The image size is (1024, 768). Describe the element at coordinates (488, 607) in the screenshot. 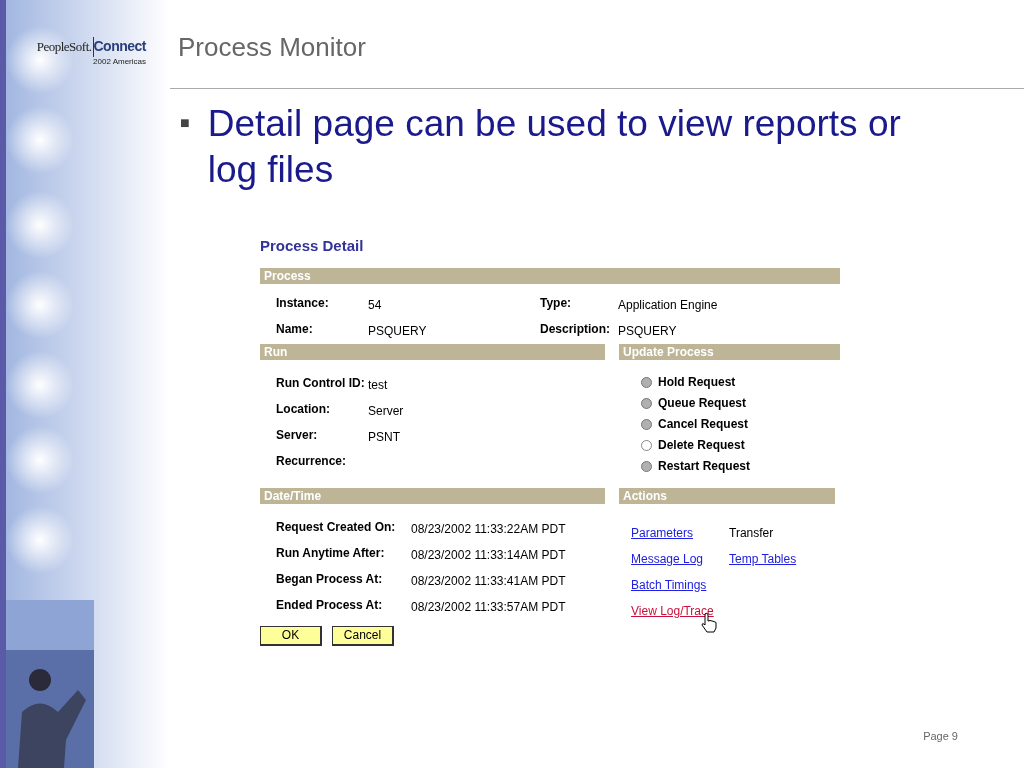

I see `field-value: 08/23/2002 11:33:57AM PDT` at that location.